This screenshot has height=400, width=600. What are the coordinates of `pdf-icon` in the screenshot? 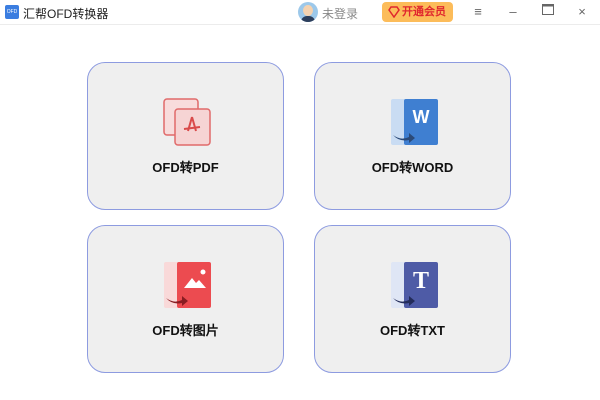 It's located at (187, 122).